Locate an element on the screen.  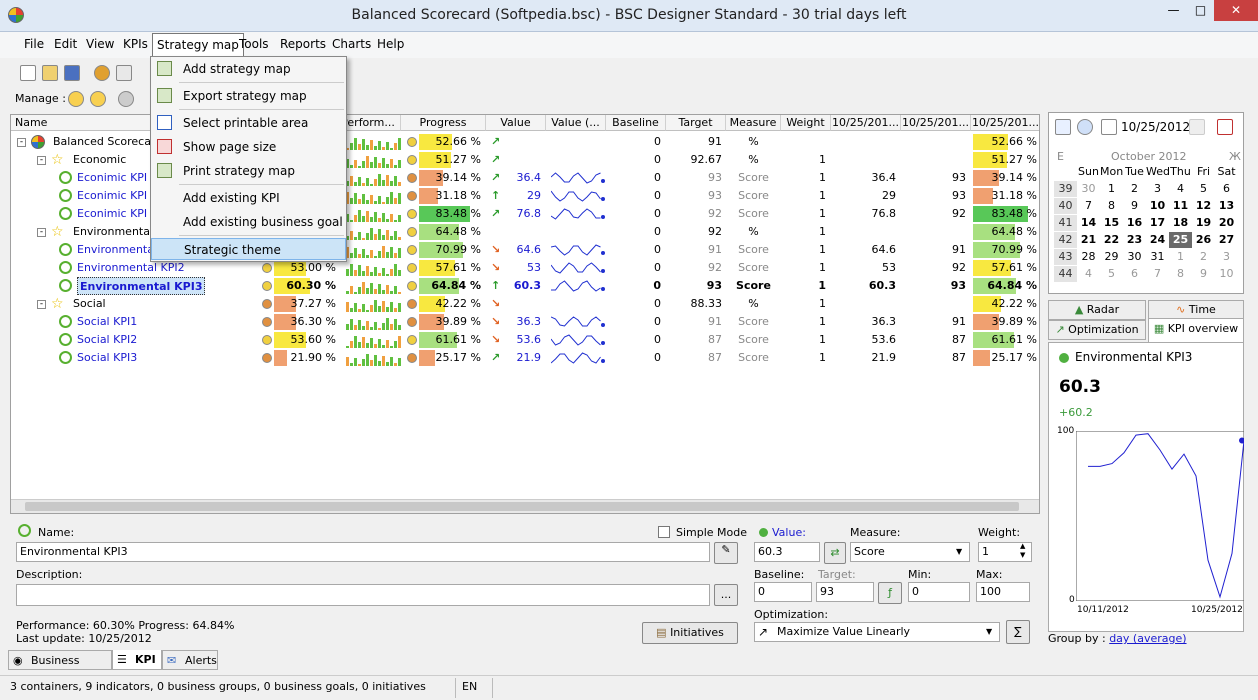
menu-item-add-existing-business-goal: Add existing business goal is located at coordinates (248, 222).